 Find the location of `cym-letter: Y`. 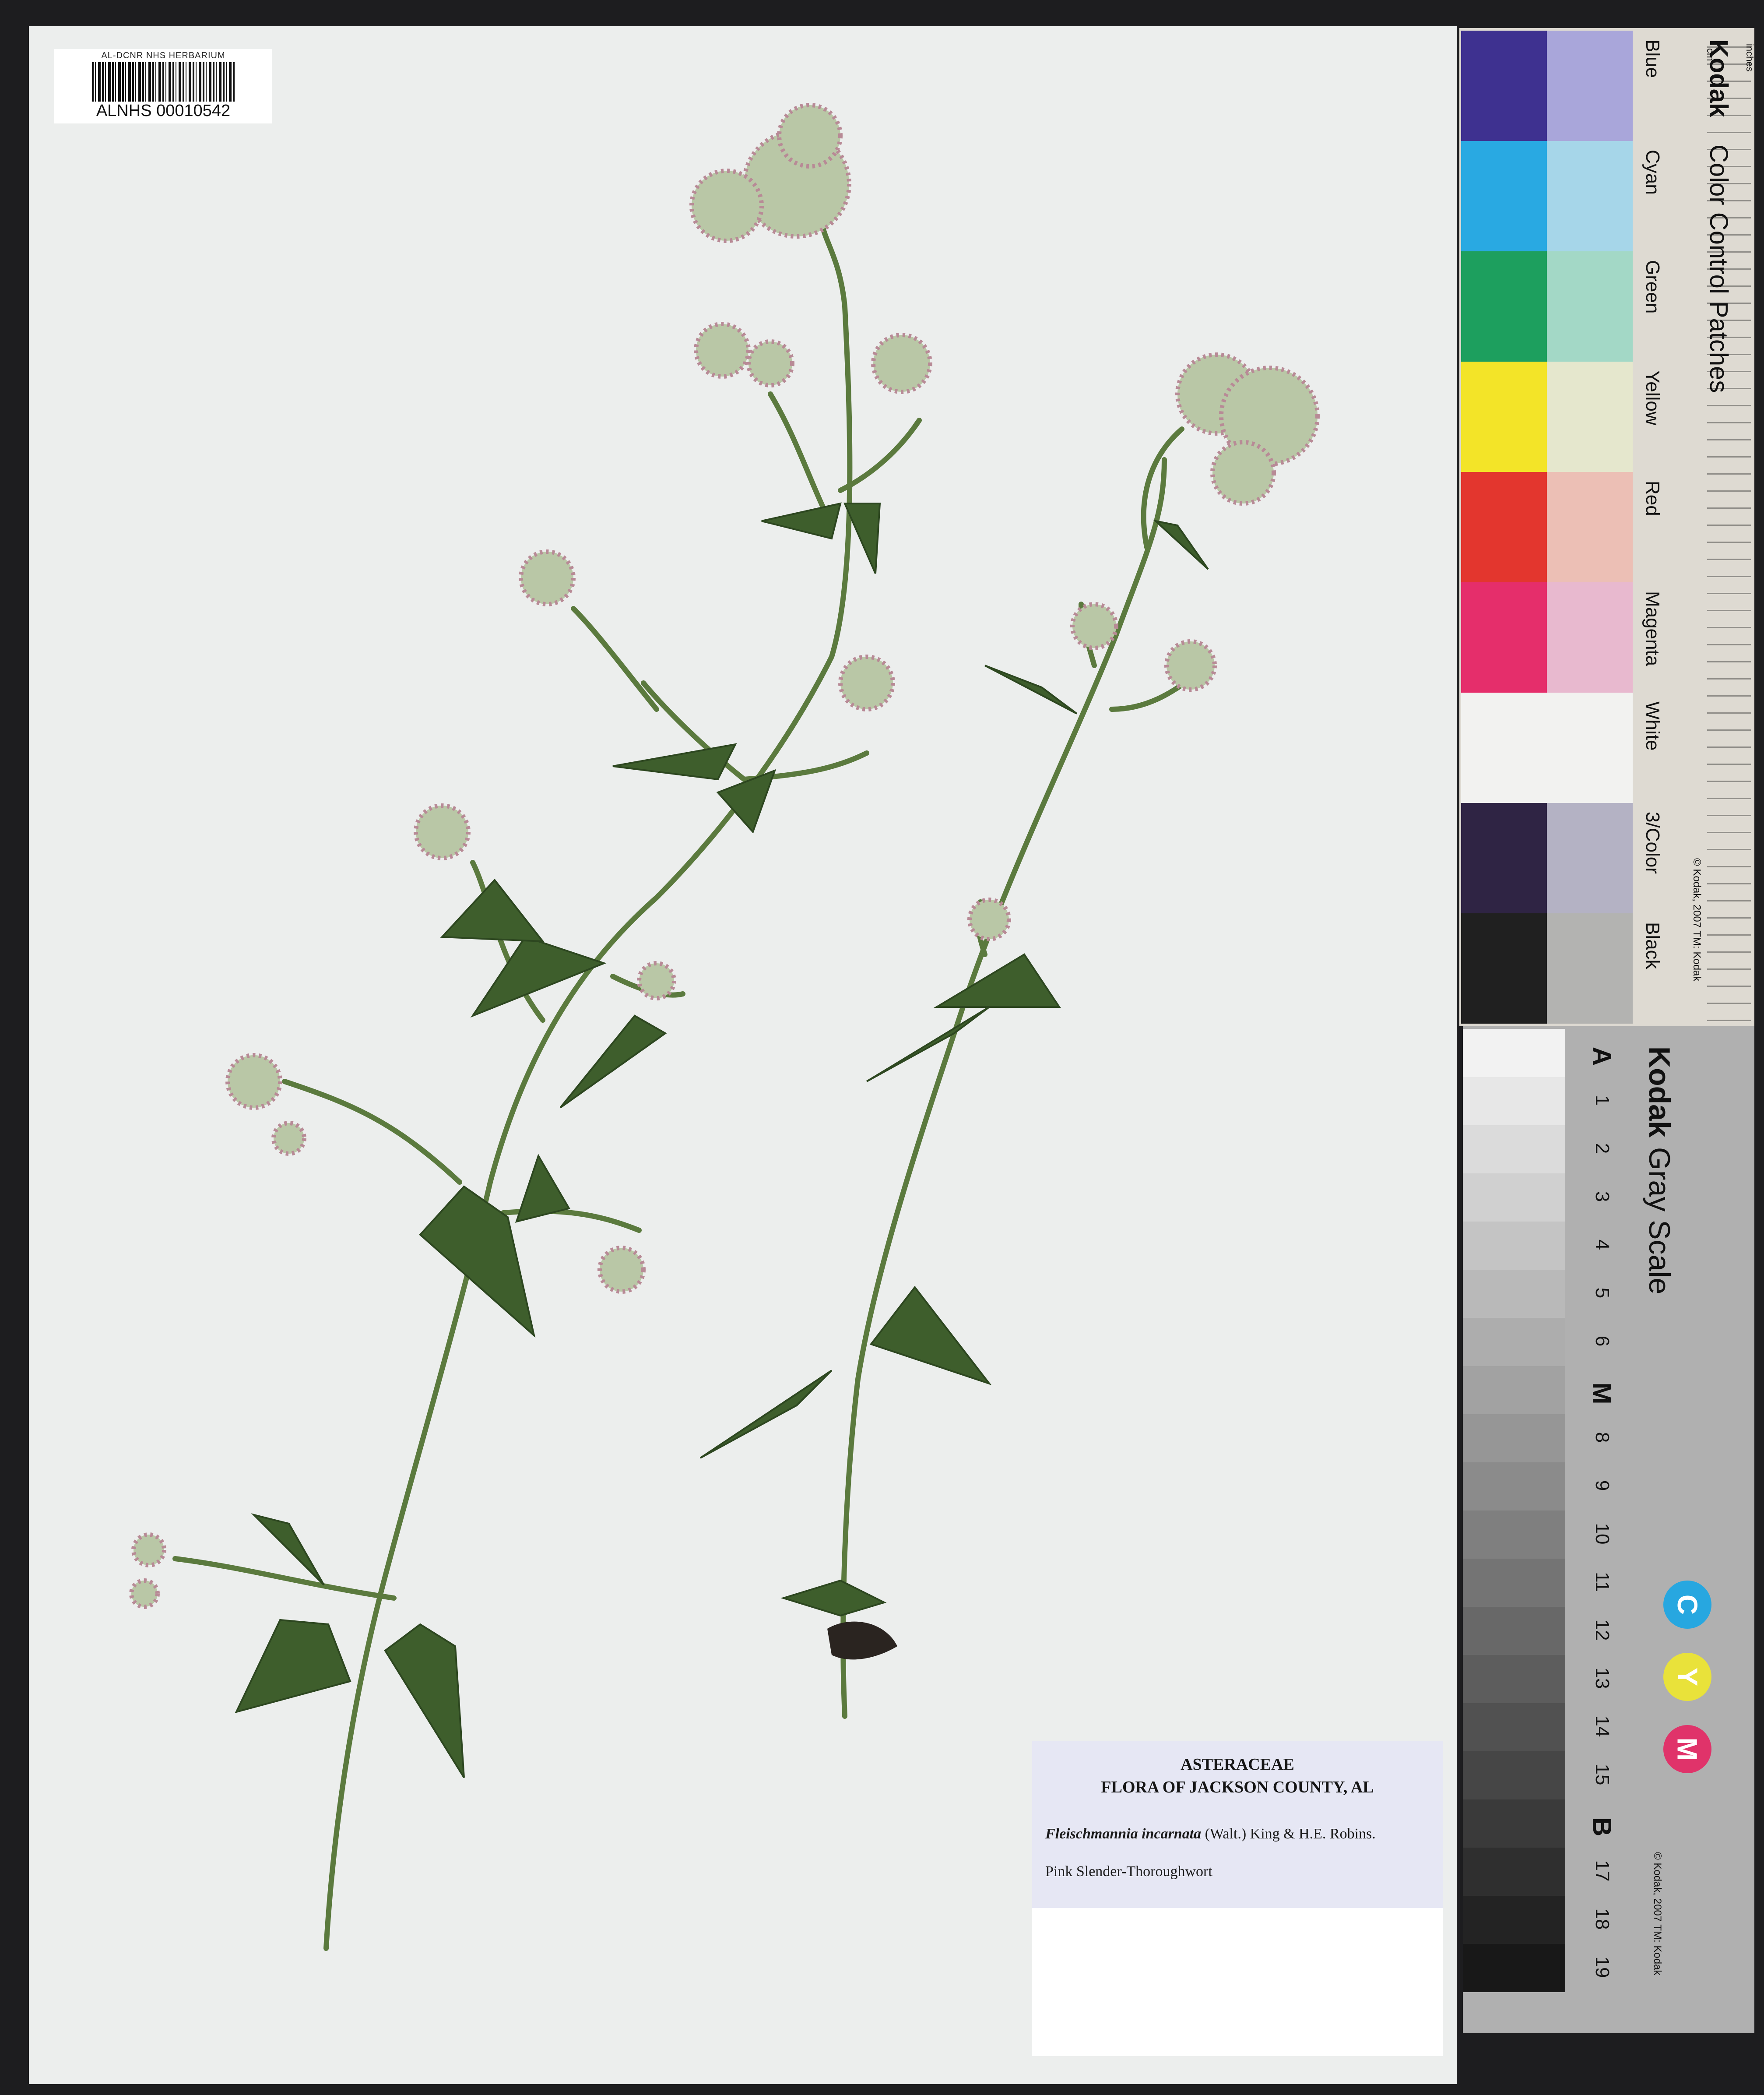

cym-letter: Y is located at coordinates (1688, 1677).